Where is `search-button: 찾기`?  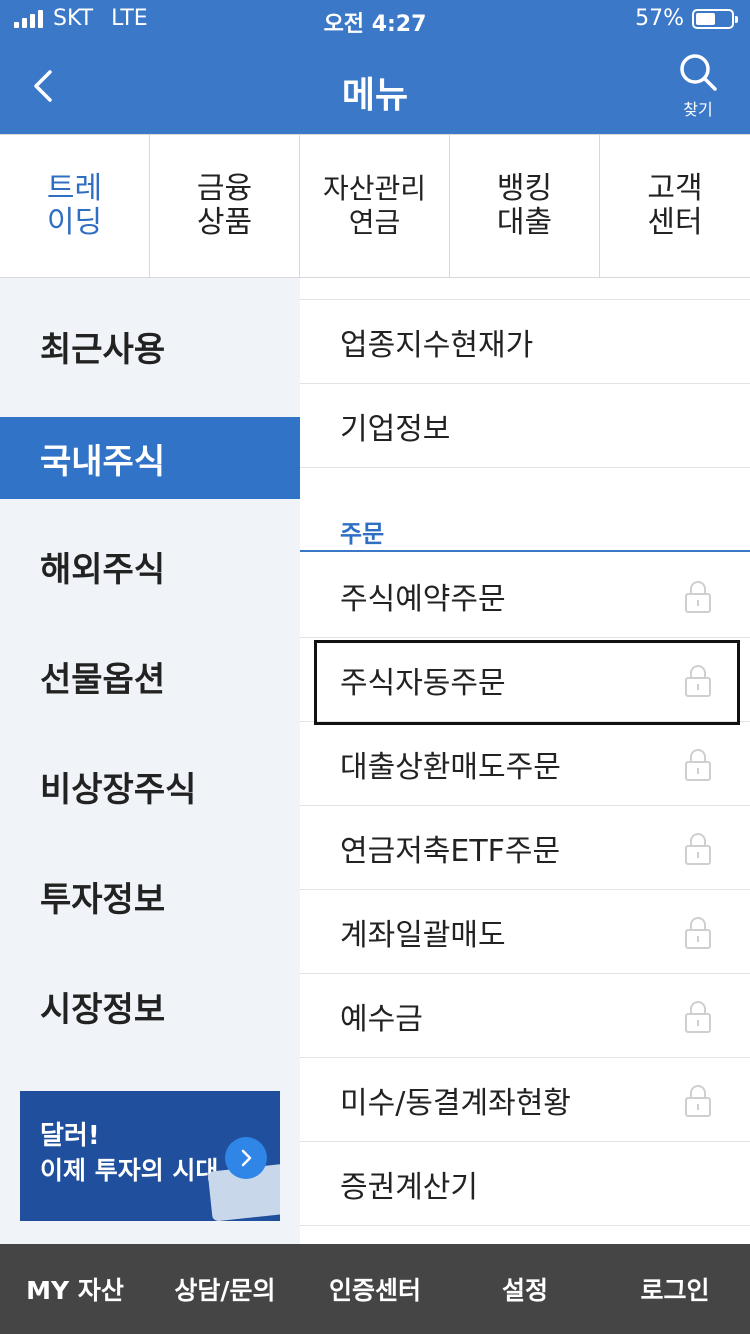
search-button: 찾기 is located at coordinates (698, 86).